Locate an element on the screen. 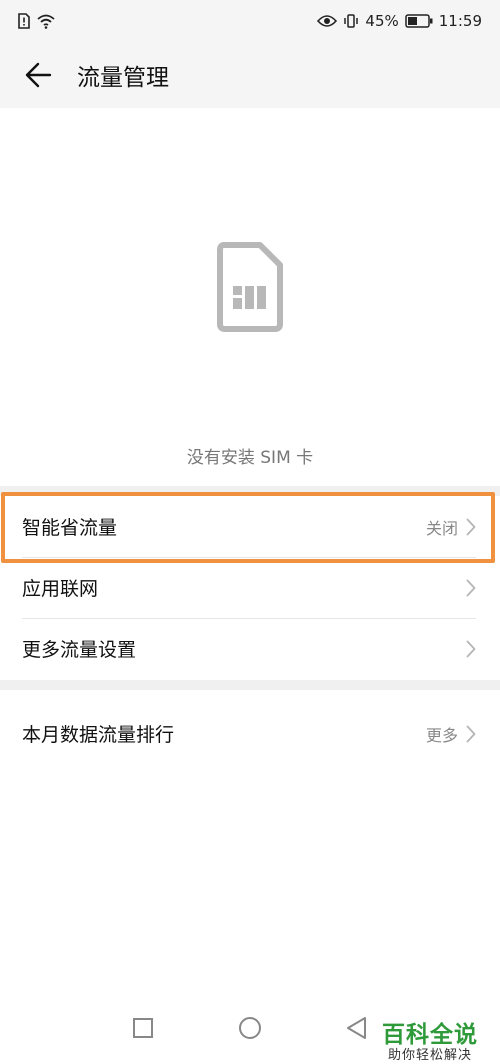 This screenshot has height=1064, width=500. row-more-data-settings: 更多流量设置 is located at coordinates (250, 648).